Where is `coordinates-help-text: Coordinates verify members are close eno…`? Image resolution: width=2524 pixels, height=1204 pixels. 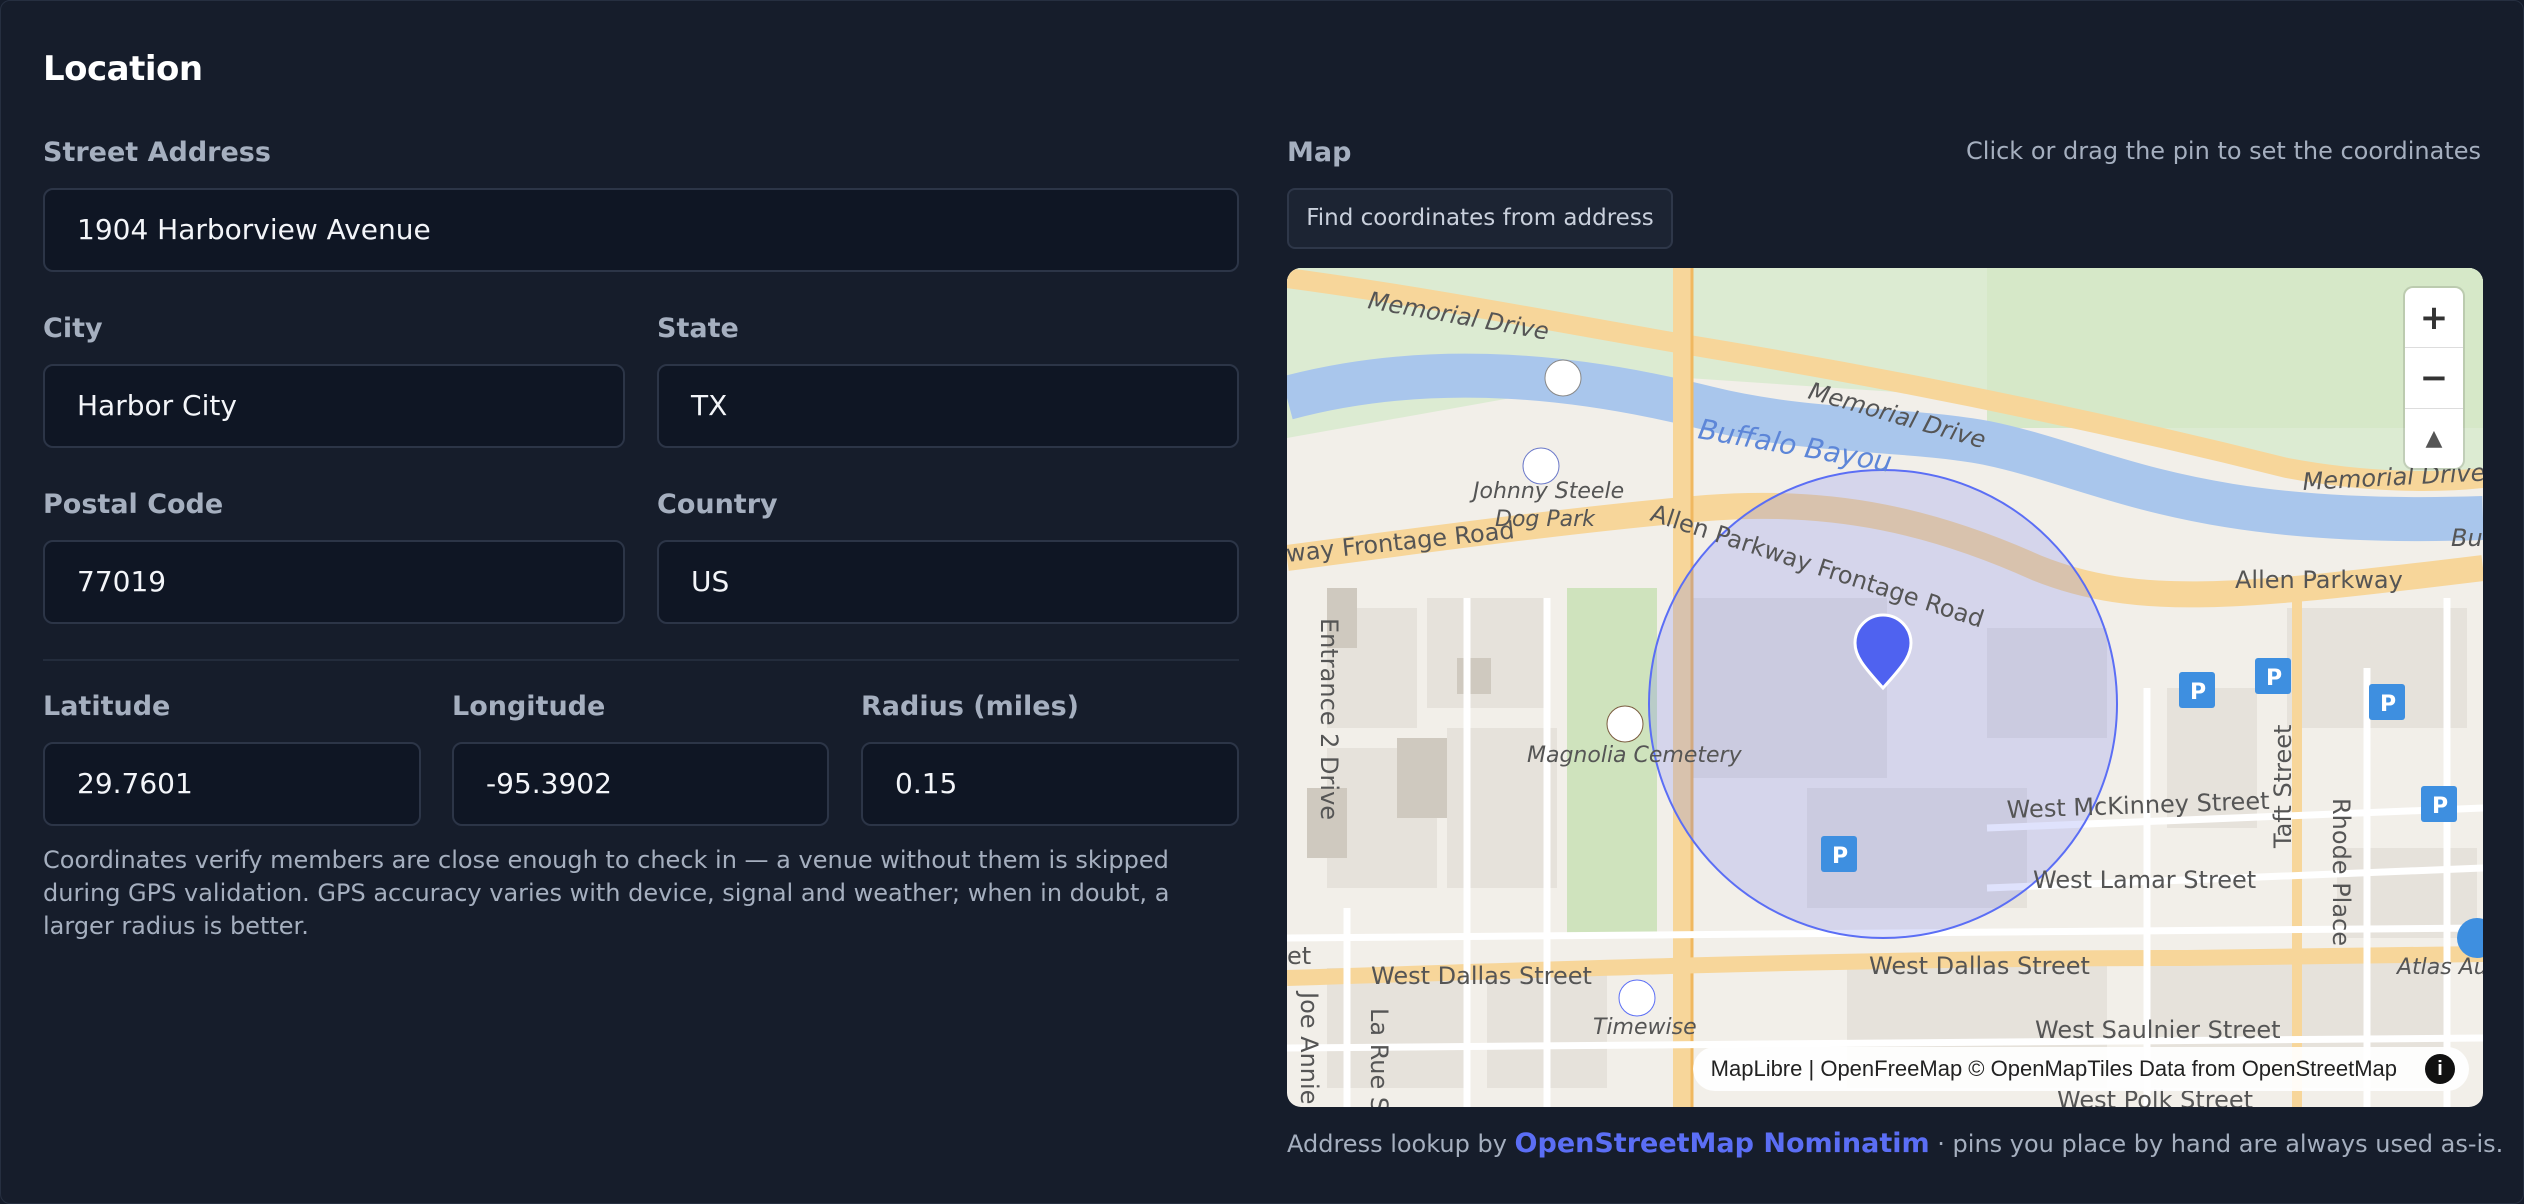 coordinates-help-text: Coordinates verify members are close eno… is located at coordinates (606, 893).